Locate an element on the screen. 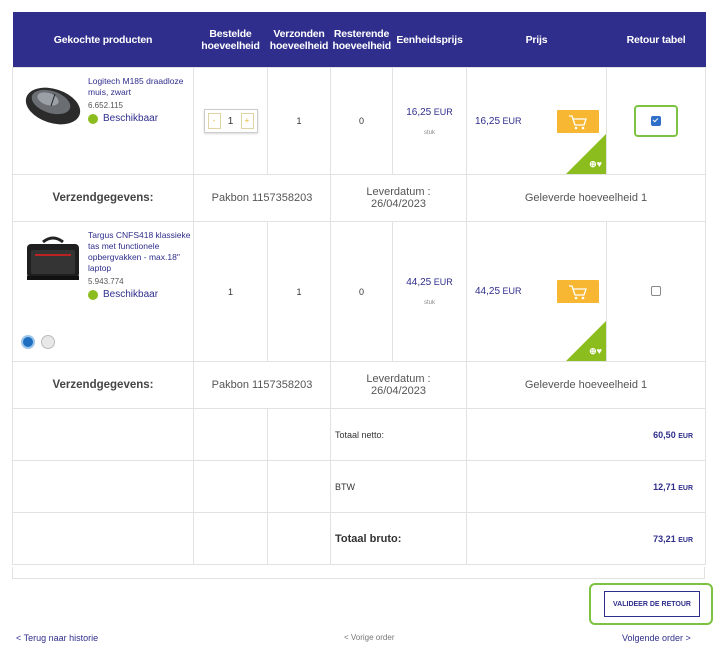  product-sku: 6.652.115 is located at coordinates (105, 105).